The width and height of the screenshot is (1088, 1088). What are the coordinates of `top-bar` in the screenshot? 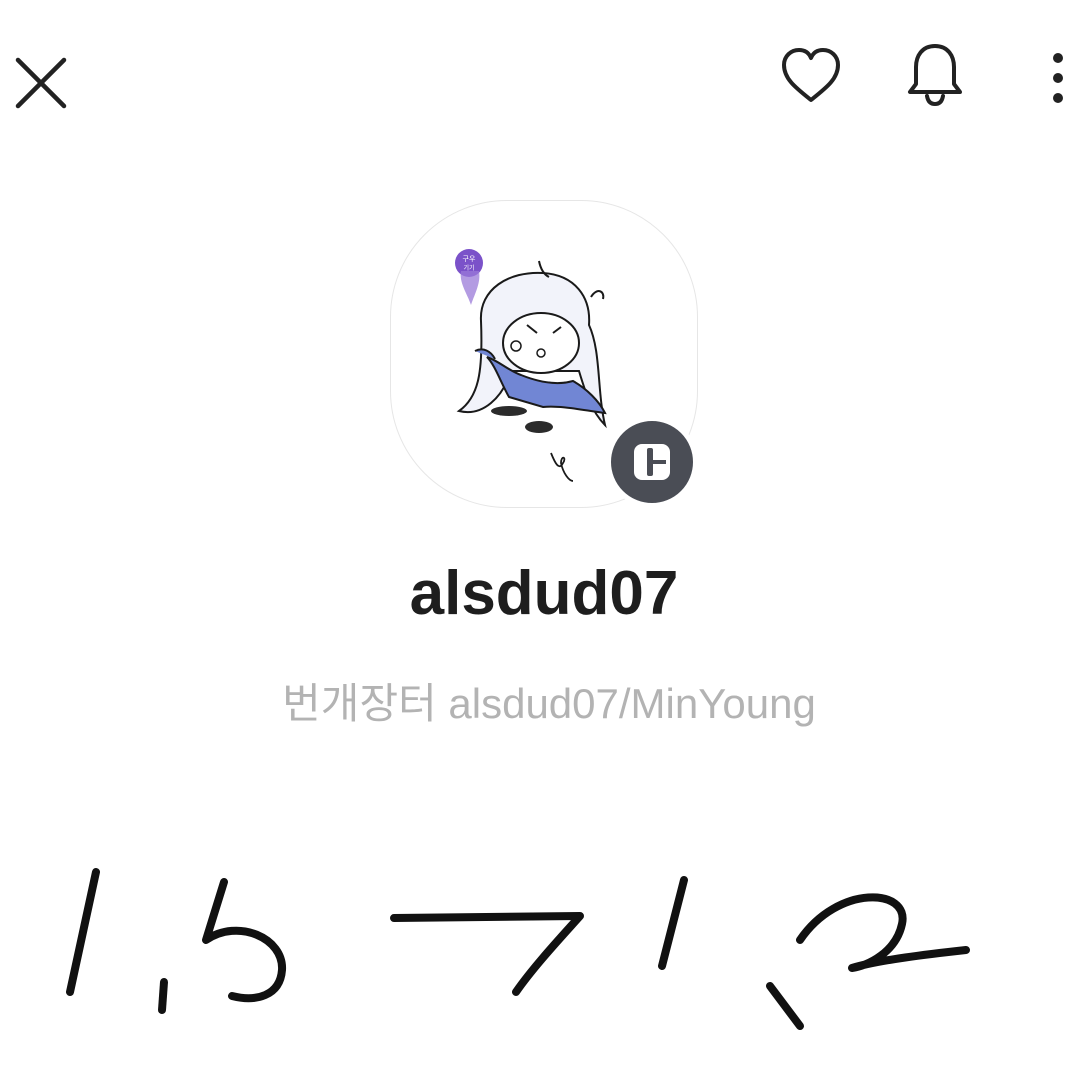 It's located at (544, 80).